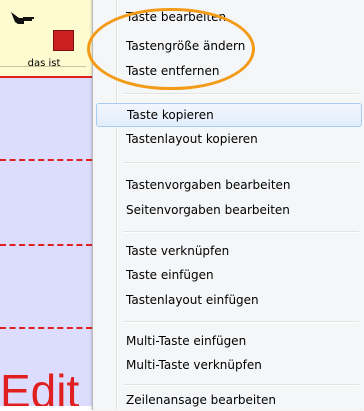 The width and height of the screenshot is (364, 411). Describe the element at coordinates (194, 365) in the screenshot. I see `menu-item-label: Multi-Taste verknüpfen` at that location.